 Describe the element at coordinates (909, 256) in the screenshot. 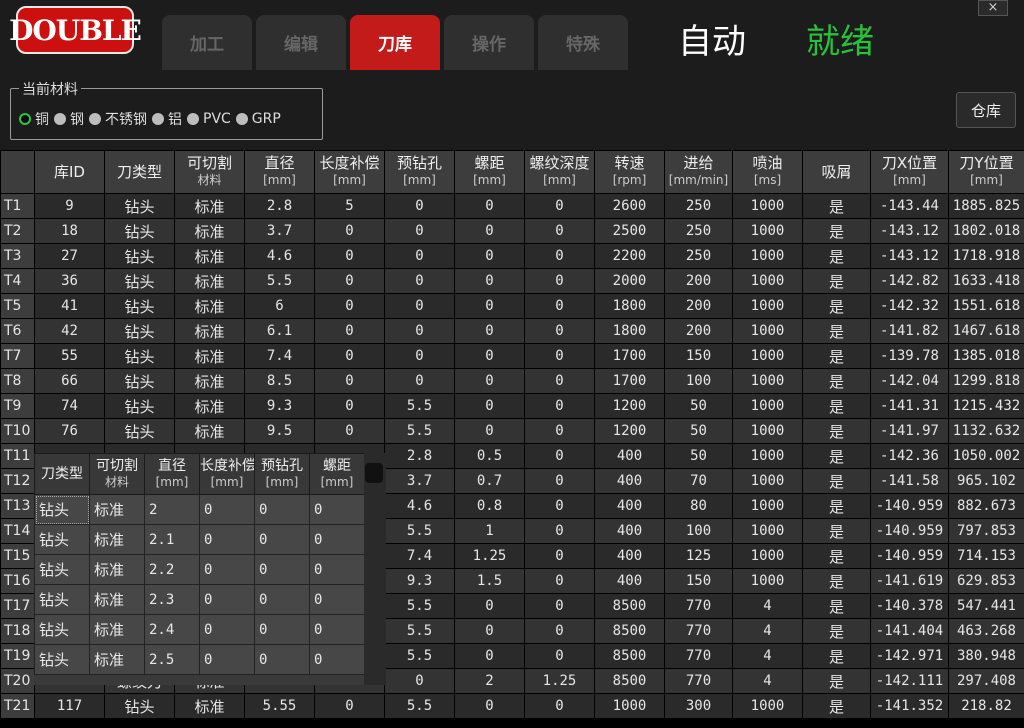

I see `table-cell: -143.12` at that location.